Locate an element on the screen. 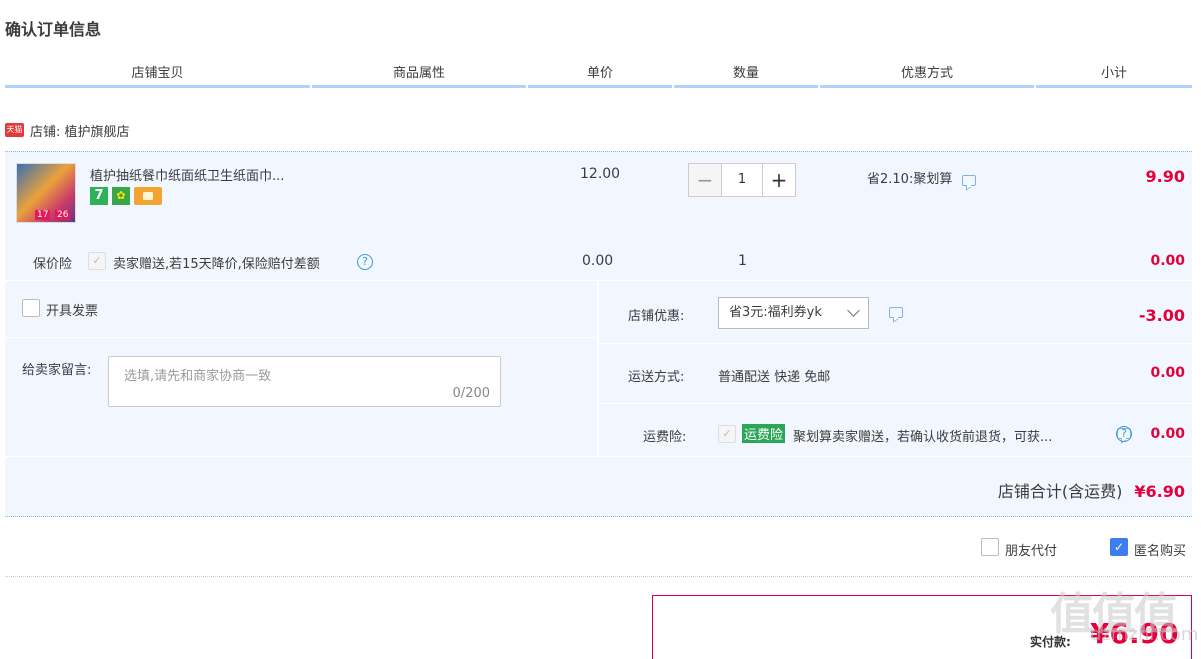 Image resolution: width=1201 pixels, height=659 pixels. discount-text: 省2.10:聚划算 is located at coordinates (910, 179).